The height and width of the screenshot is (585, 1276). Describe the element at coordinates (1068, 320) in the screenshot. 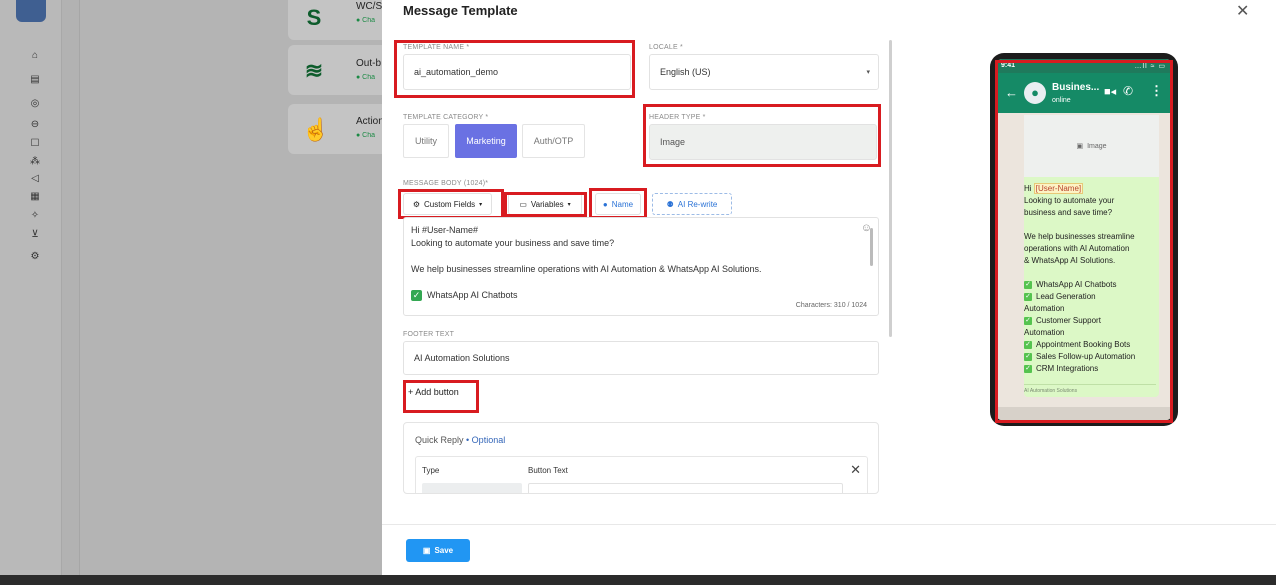

I see `check-item-text: Customer Support` at that location.